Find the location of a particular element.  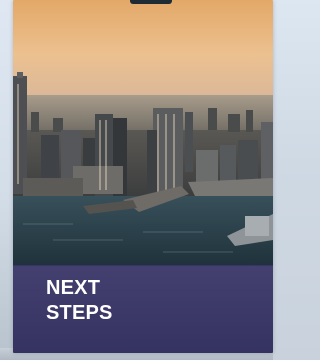

card-title-line-1: NEXT is located at coordinates (73, 288).